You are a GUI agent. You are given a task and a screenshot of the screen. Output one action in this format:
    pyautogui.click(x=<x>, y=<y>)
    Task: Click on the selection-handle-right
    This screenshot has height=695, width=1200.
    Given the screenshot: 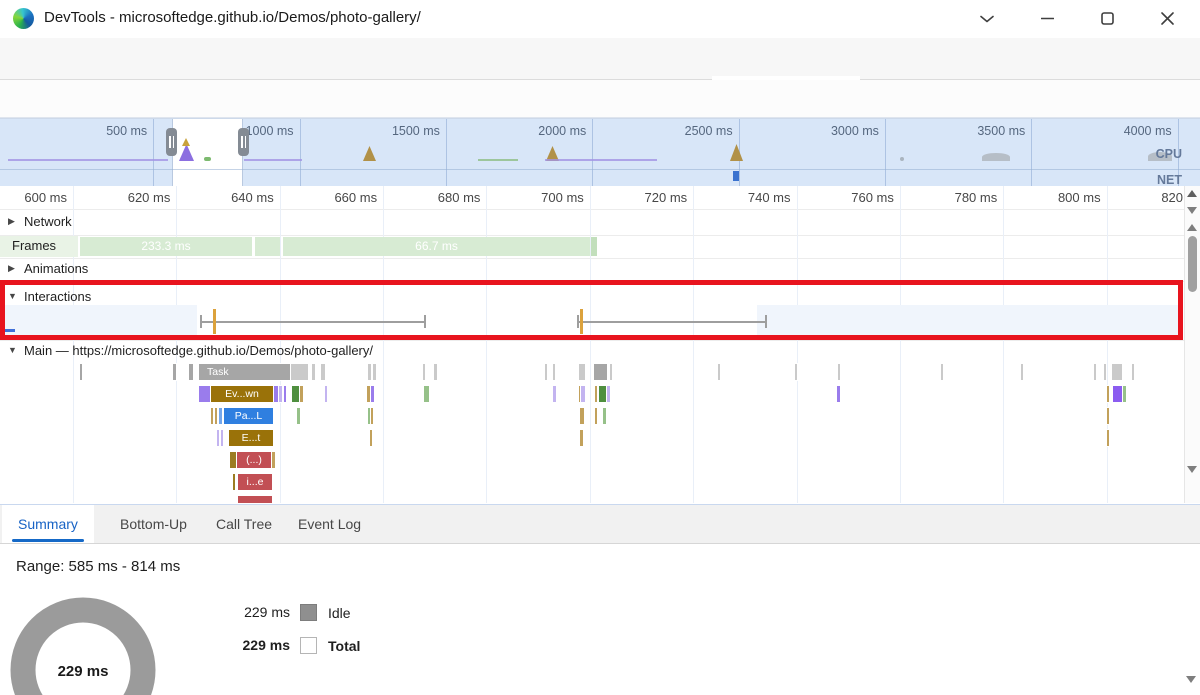 What is the action you would take?
    pyautogui.click(x=243, y=142)
    